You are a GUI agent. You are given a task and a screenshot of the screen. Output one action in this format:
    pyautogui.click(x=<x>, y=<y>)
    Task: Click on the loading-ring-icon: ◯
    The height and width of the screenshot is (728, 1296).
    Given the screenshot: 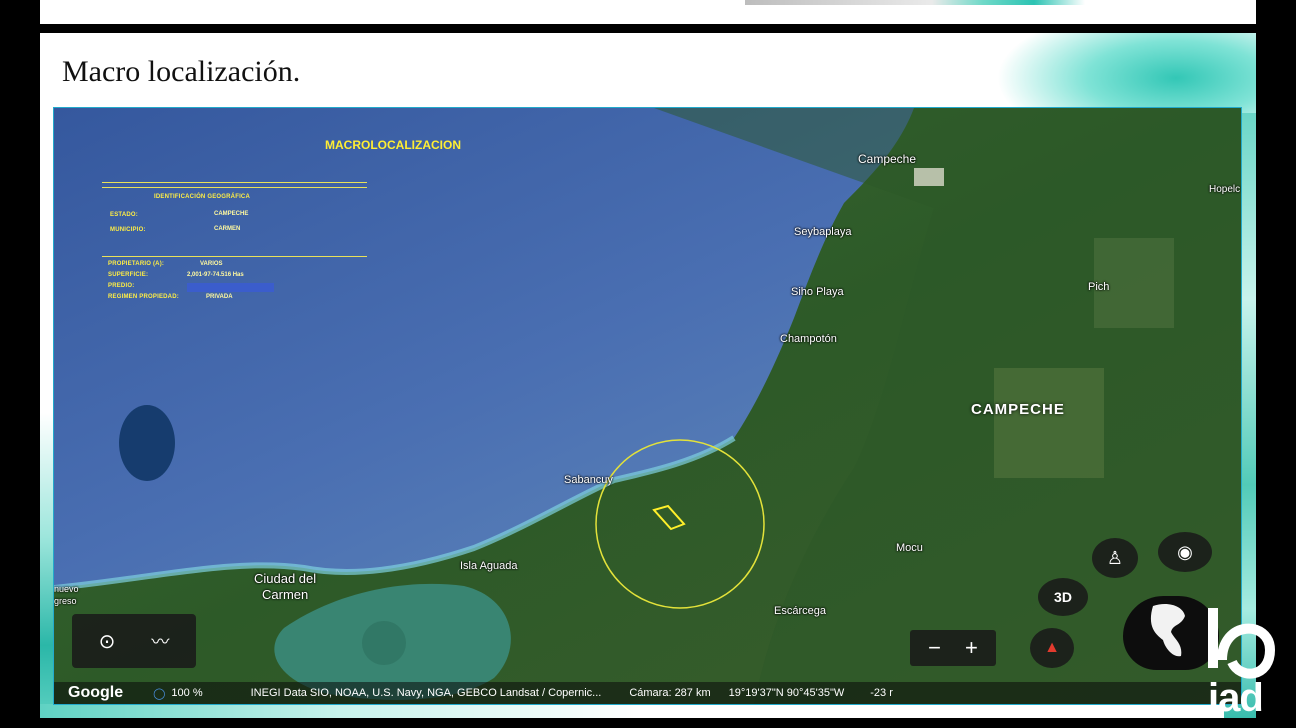 What is the action you would take?
    pyautogui.click(x=159, y=693)
    